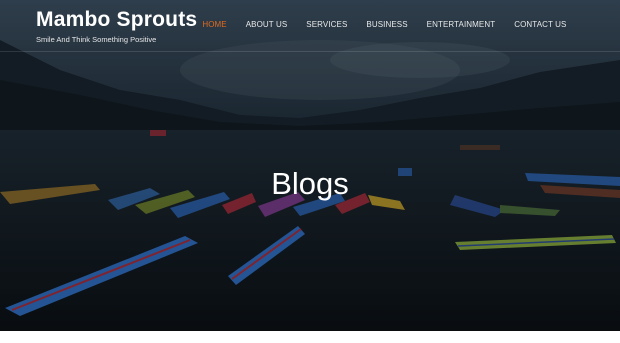 The height and width of the screenshot is (343, 620). I want to click on nav-item-entertainment: ENTERTAINMENT, so click(461, 24).